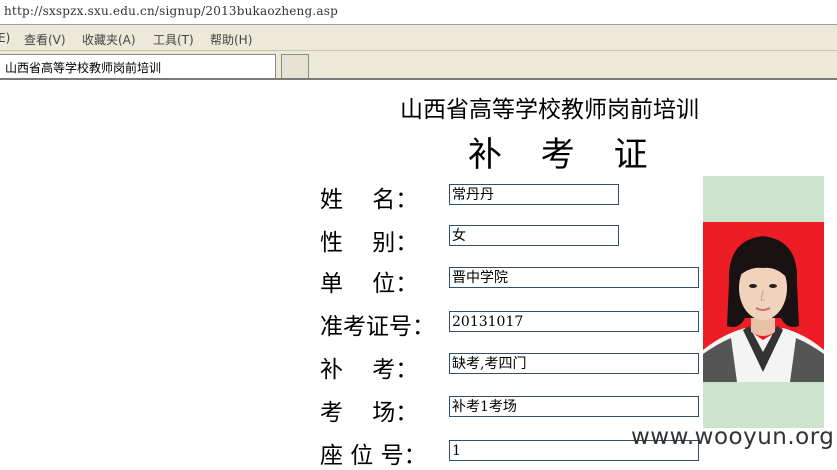  I want to click on exam-room-field: 补考1考场, so click(574, 406).